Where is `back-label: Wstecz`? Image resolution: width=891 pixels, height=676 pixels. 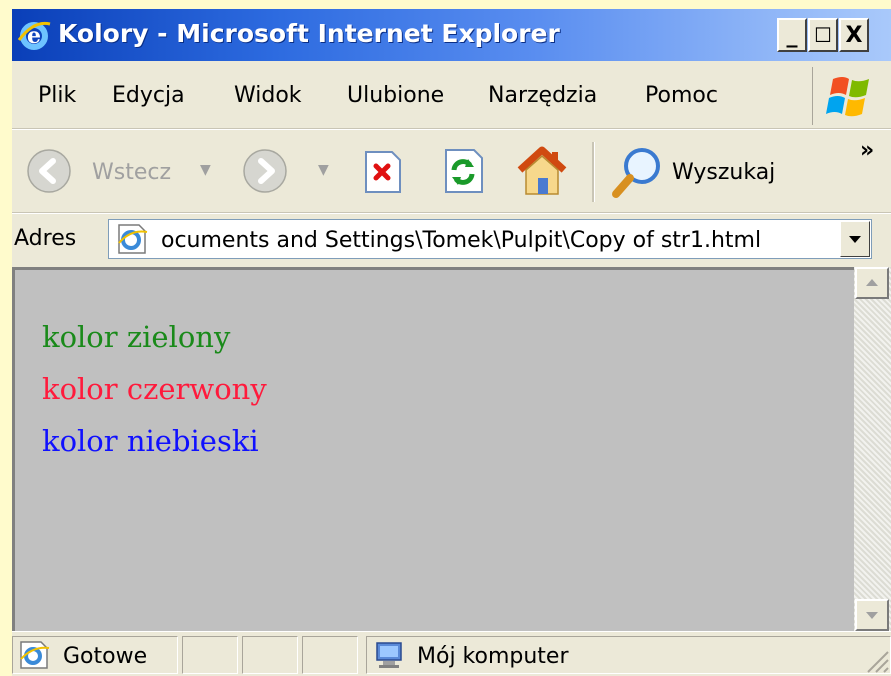 back-label: Wstecz is located at coordinates (131, 172).